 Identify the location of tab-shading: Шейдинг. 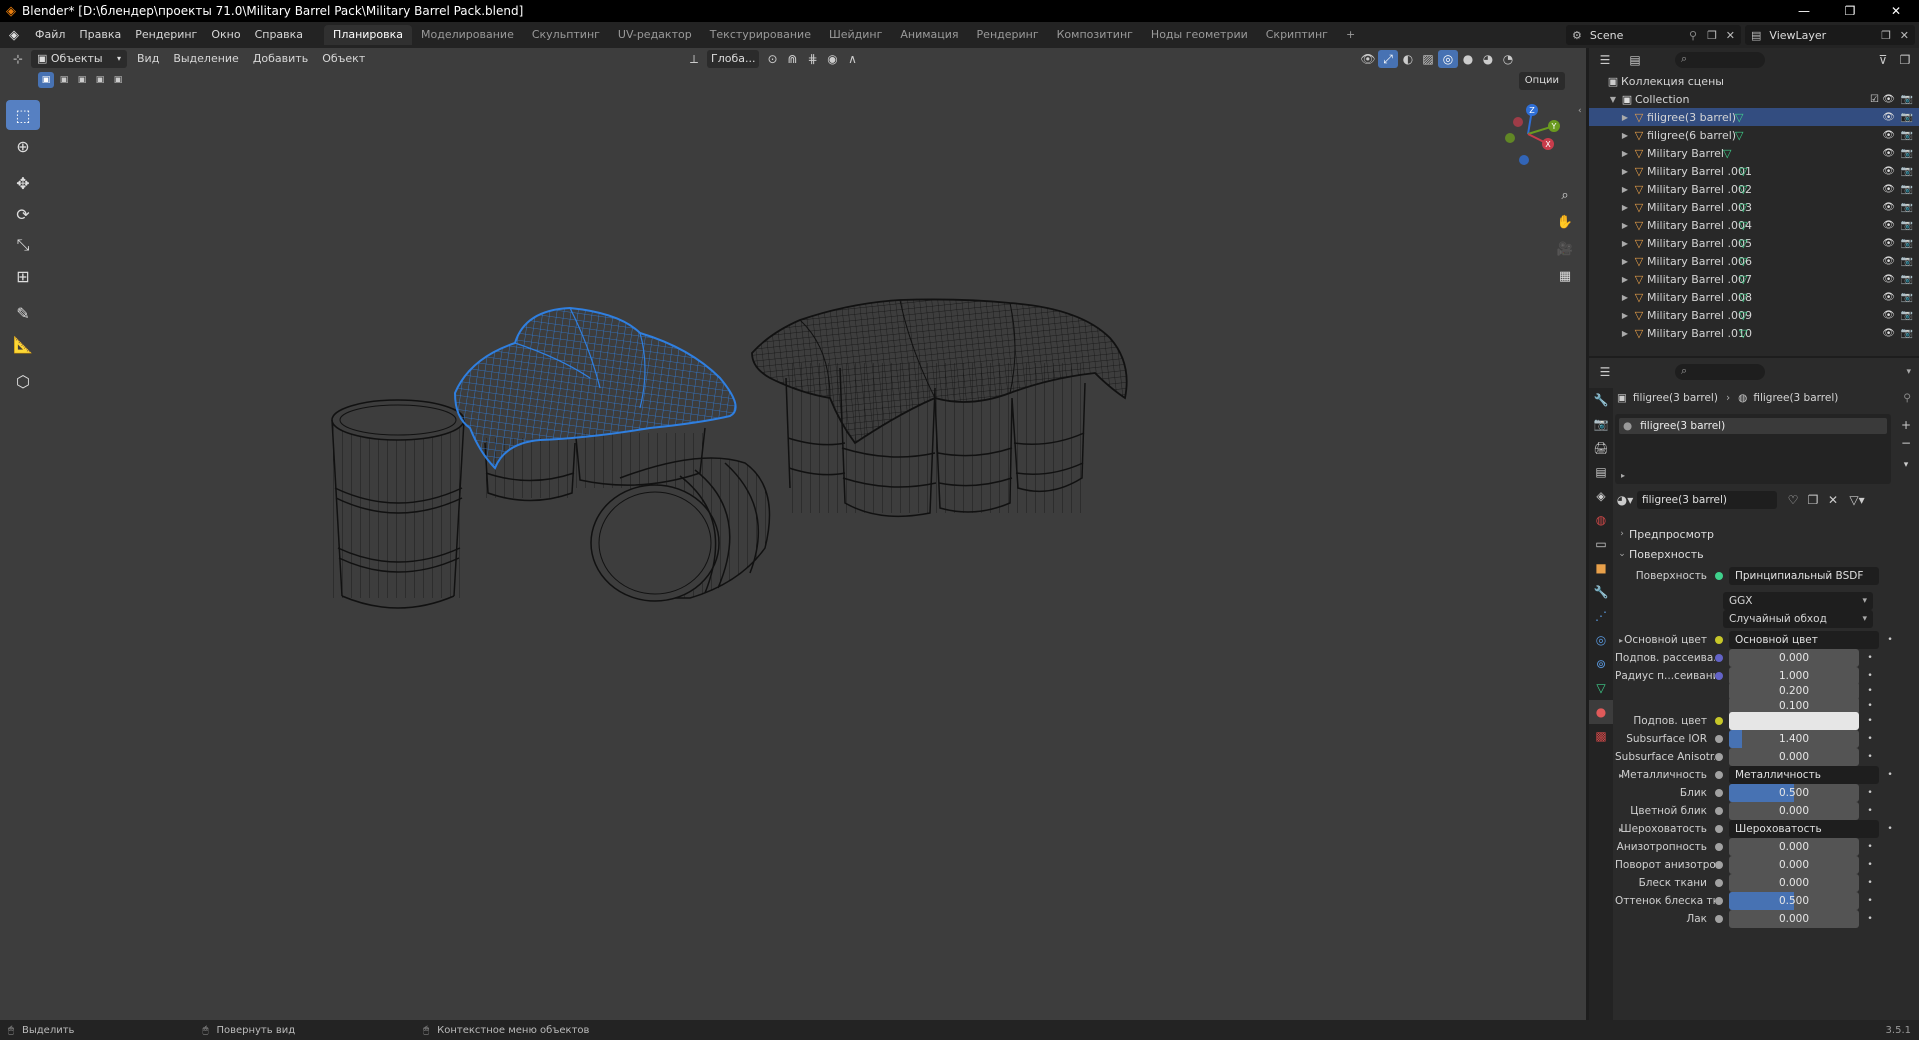
(855, 35).